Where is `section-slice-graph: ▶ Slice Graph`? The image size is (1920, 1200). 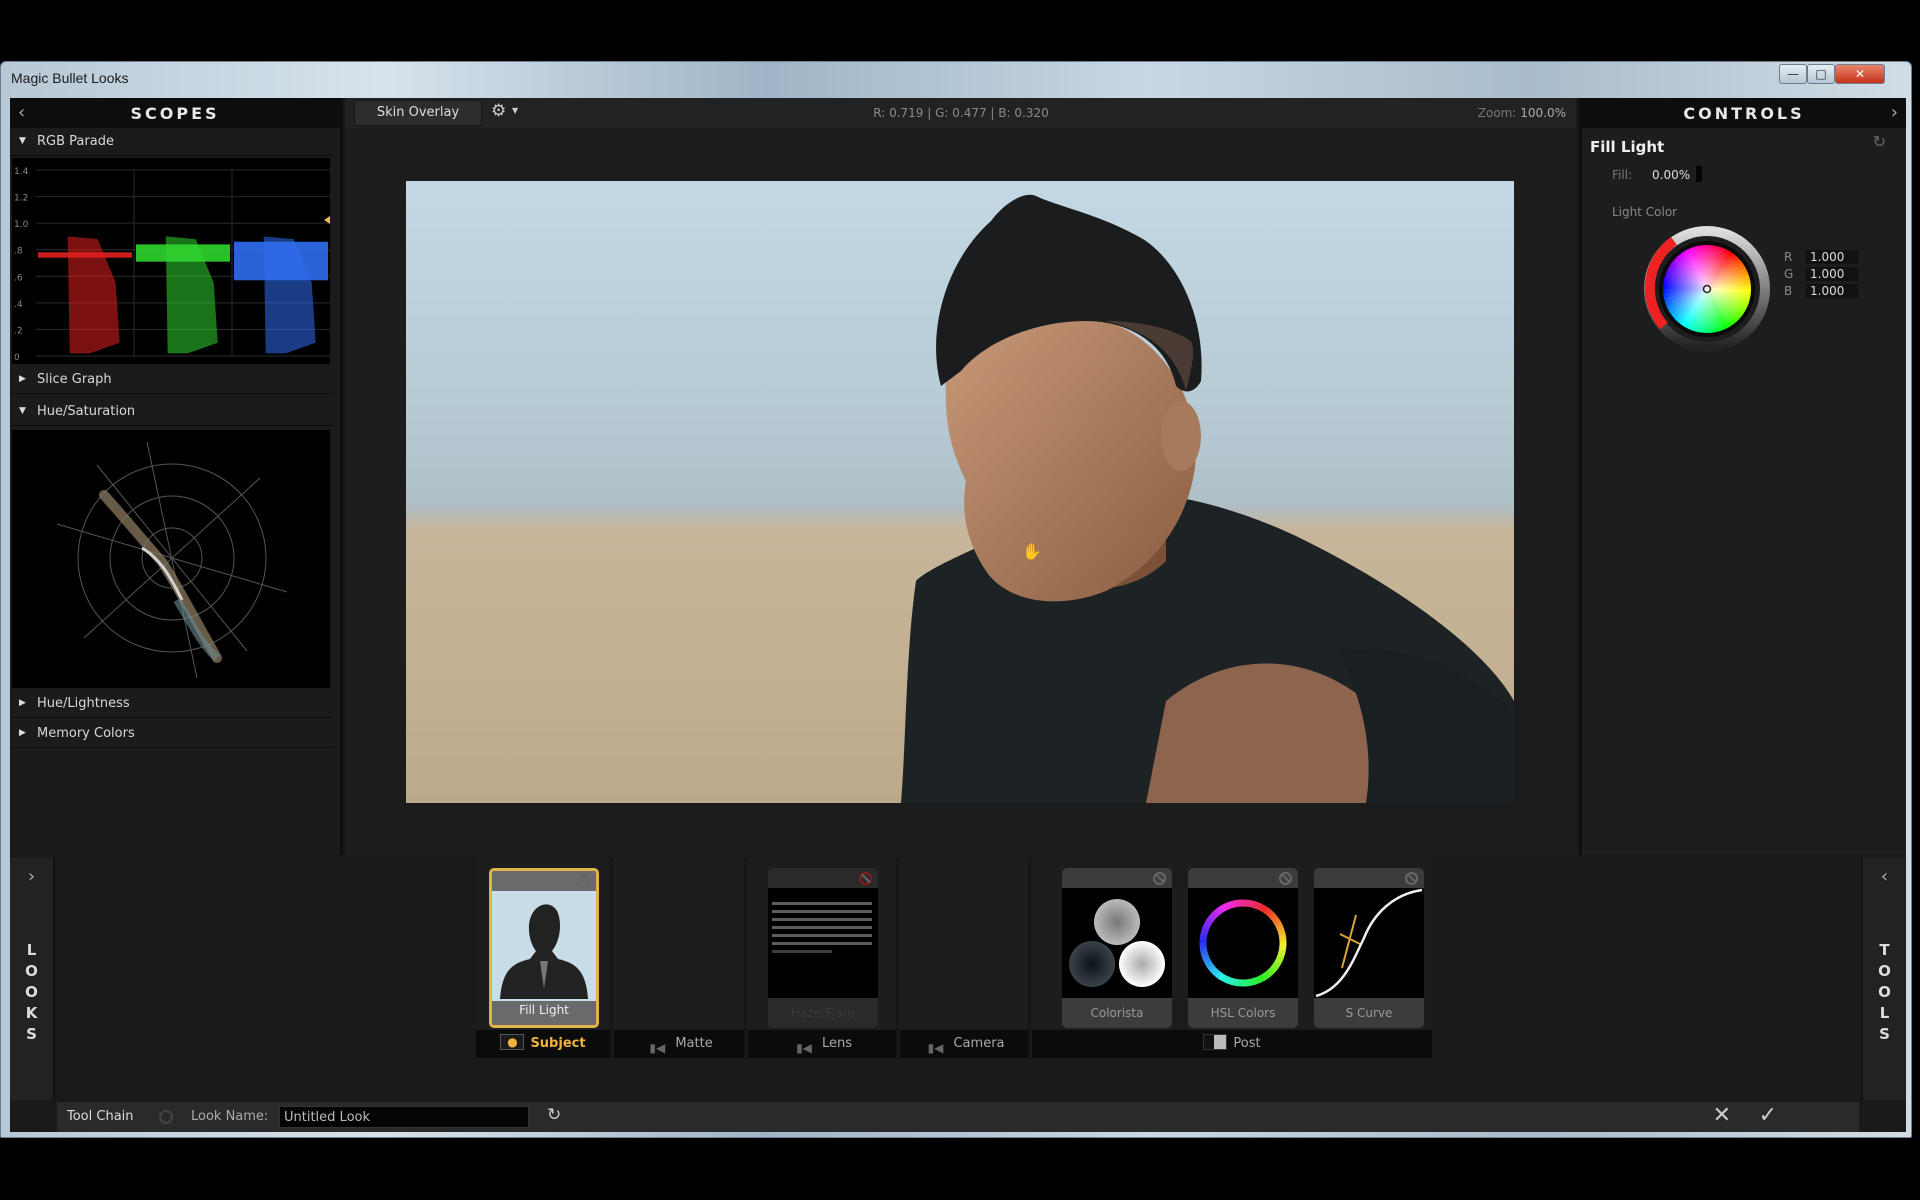
section-slice-graph: ▶ Slice Graph is located at coordinates (172, 380).